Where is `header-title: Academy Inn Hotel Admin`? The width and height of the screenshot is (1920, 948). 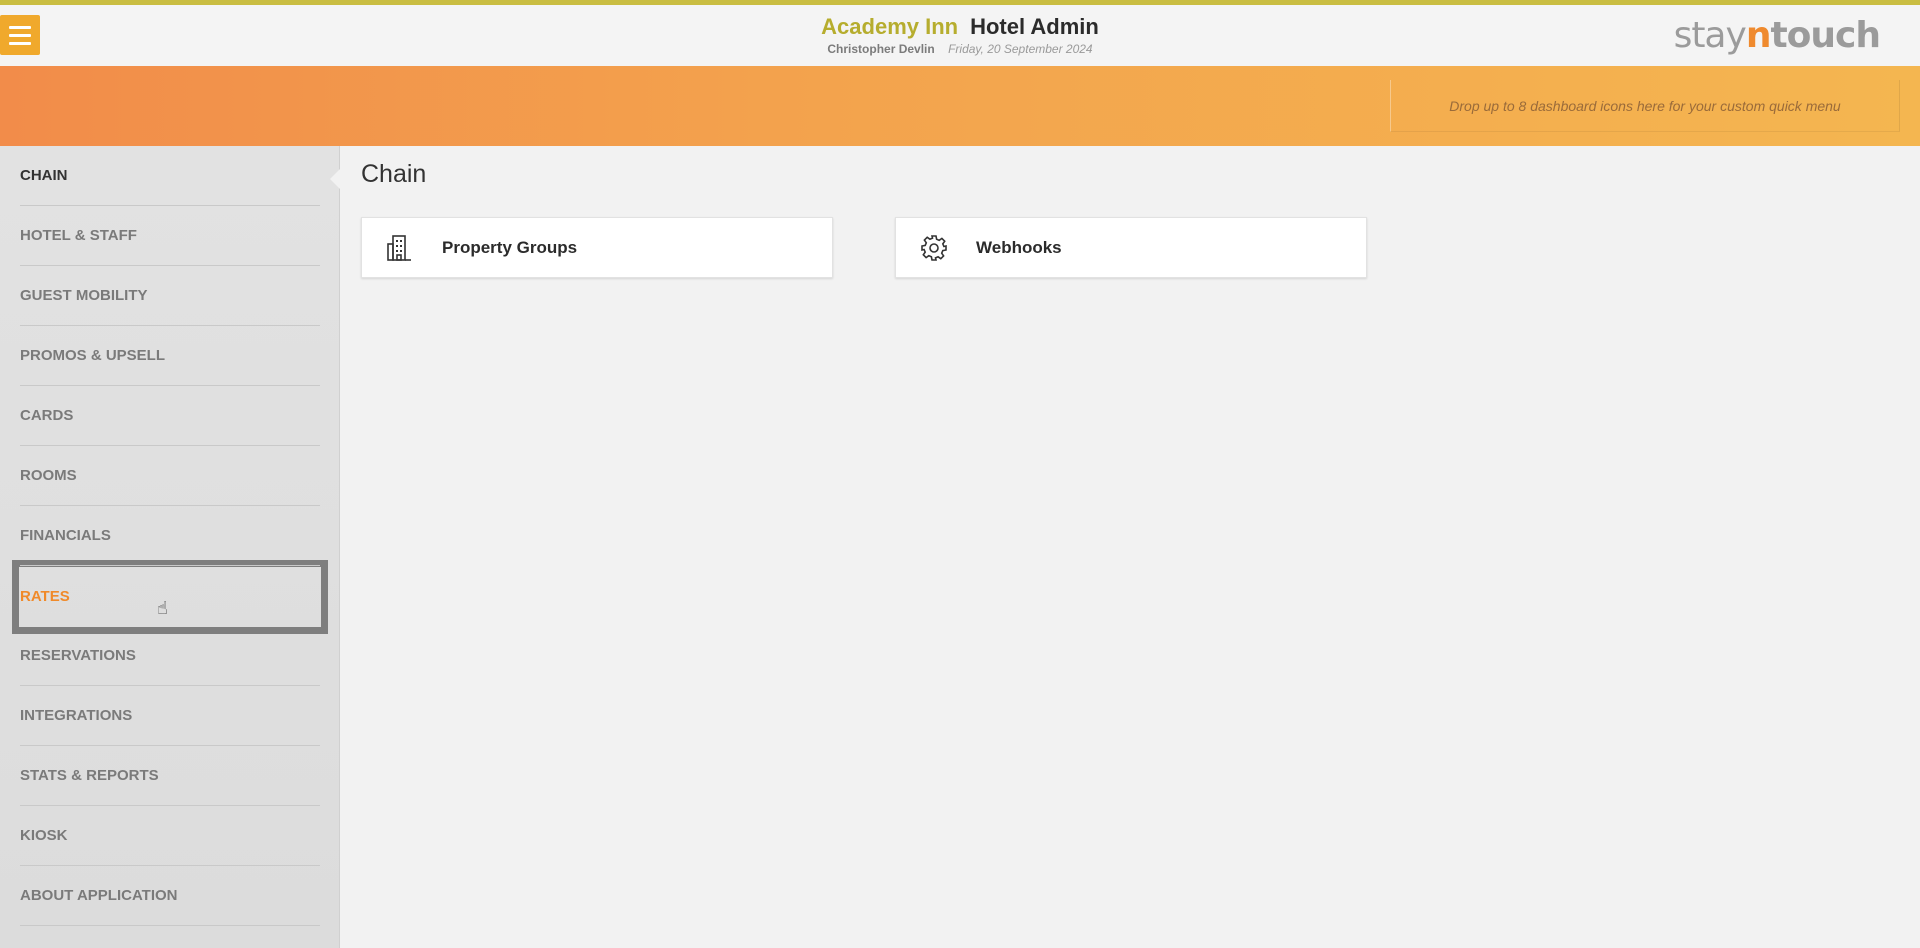
header-title: Academy Inn Hotel Admin is located at coordinates (960, 27).